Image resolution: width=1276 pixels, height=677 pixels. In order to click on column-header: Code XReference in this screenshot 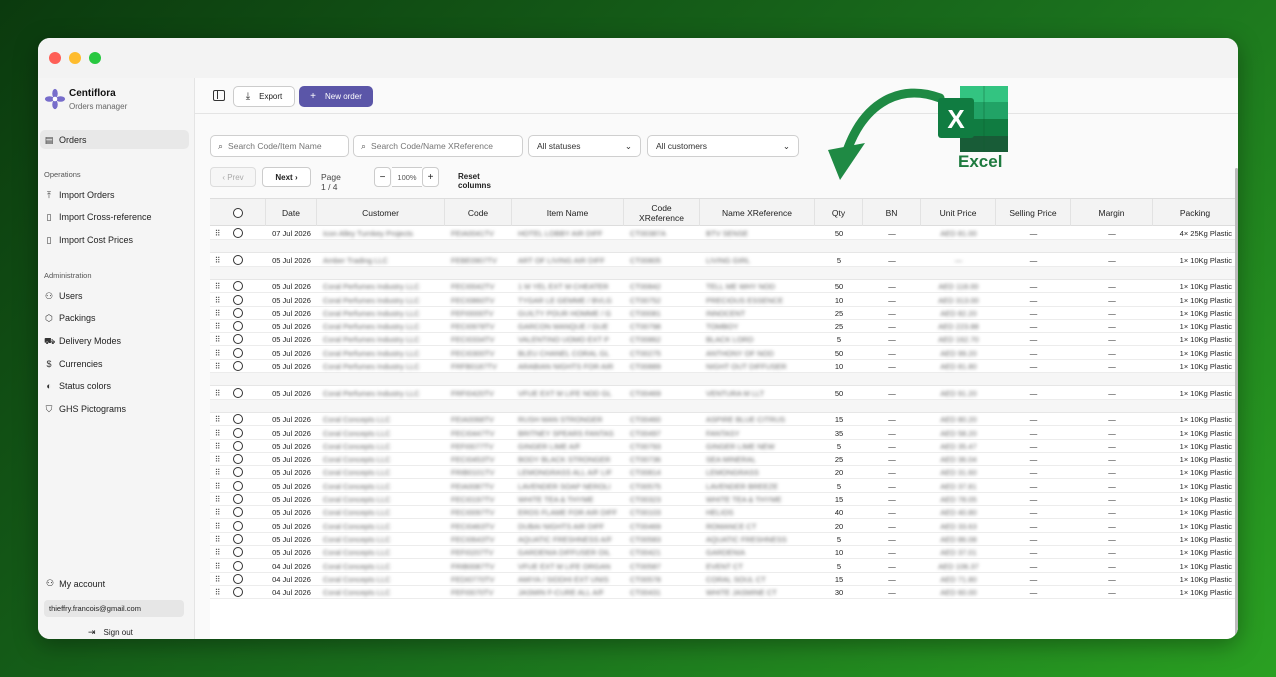, I will do `click(662, 212)`.